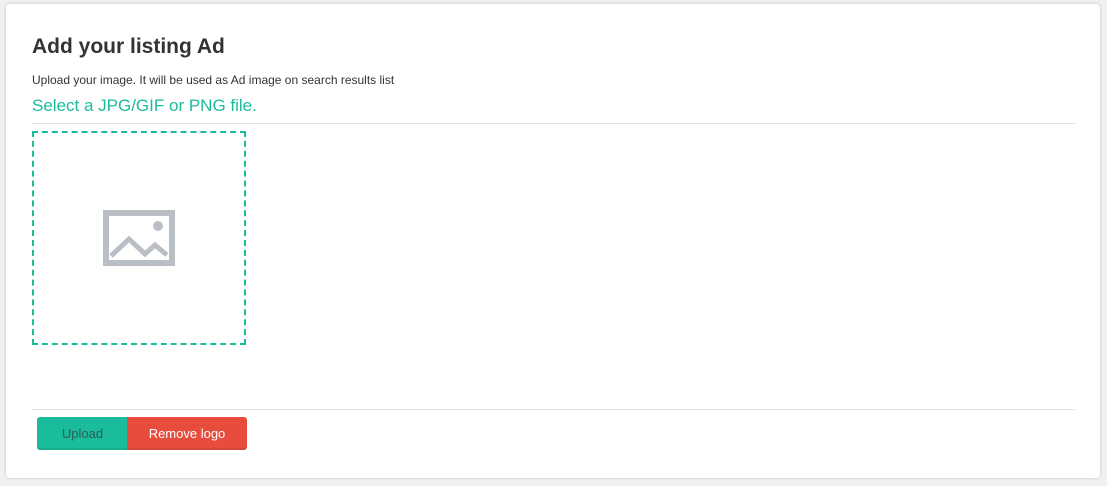 This screenshot has width=1107, height=486. What do you see at coordinates (144, 105) in the screenshot?
I see `file-type-hint: Select a JPG/GIF or PNG file.` at bounding box center [144, 105].